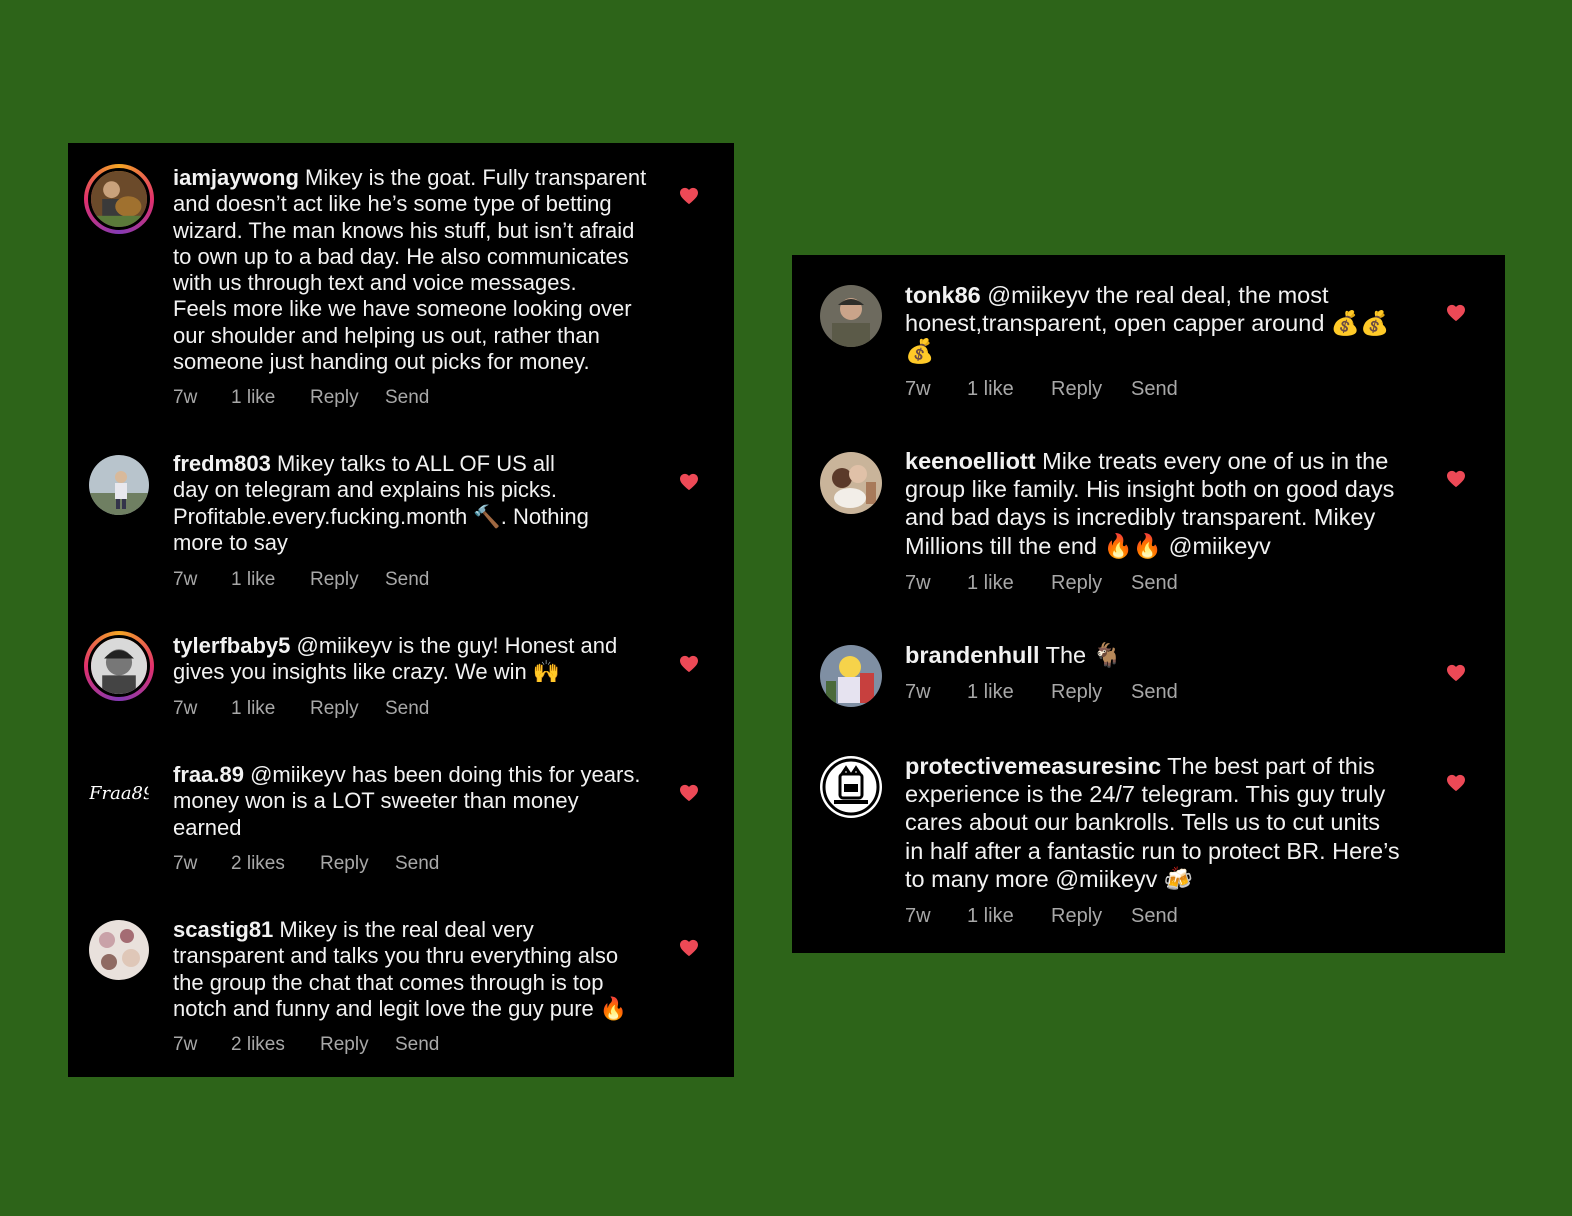 The width and height of the screenshot is (1572, 1216). I want to click on comment-username: iamjaywong, so click(236, 177).